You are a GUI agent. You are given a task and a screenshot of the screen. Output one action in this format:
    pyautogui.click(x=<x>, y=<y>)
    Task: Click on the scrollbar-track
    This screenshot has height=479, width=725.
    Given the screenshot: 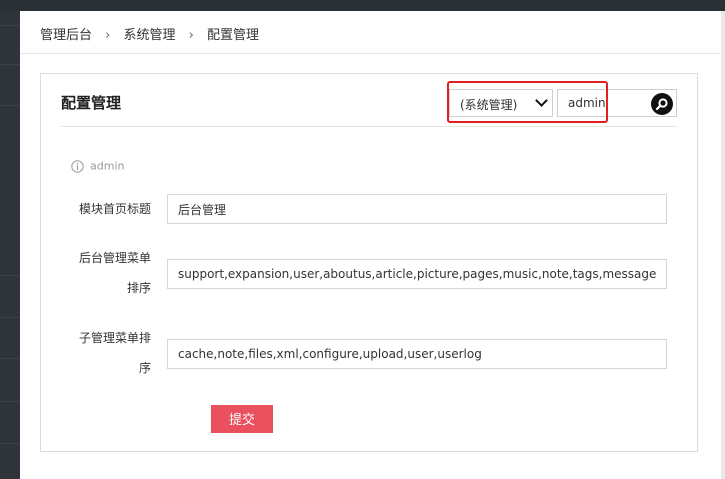 What is the action you would take?
    pyautogui.click(x=723, y=245)
    